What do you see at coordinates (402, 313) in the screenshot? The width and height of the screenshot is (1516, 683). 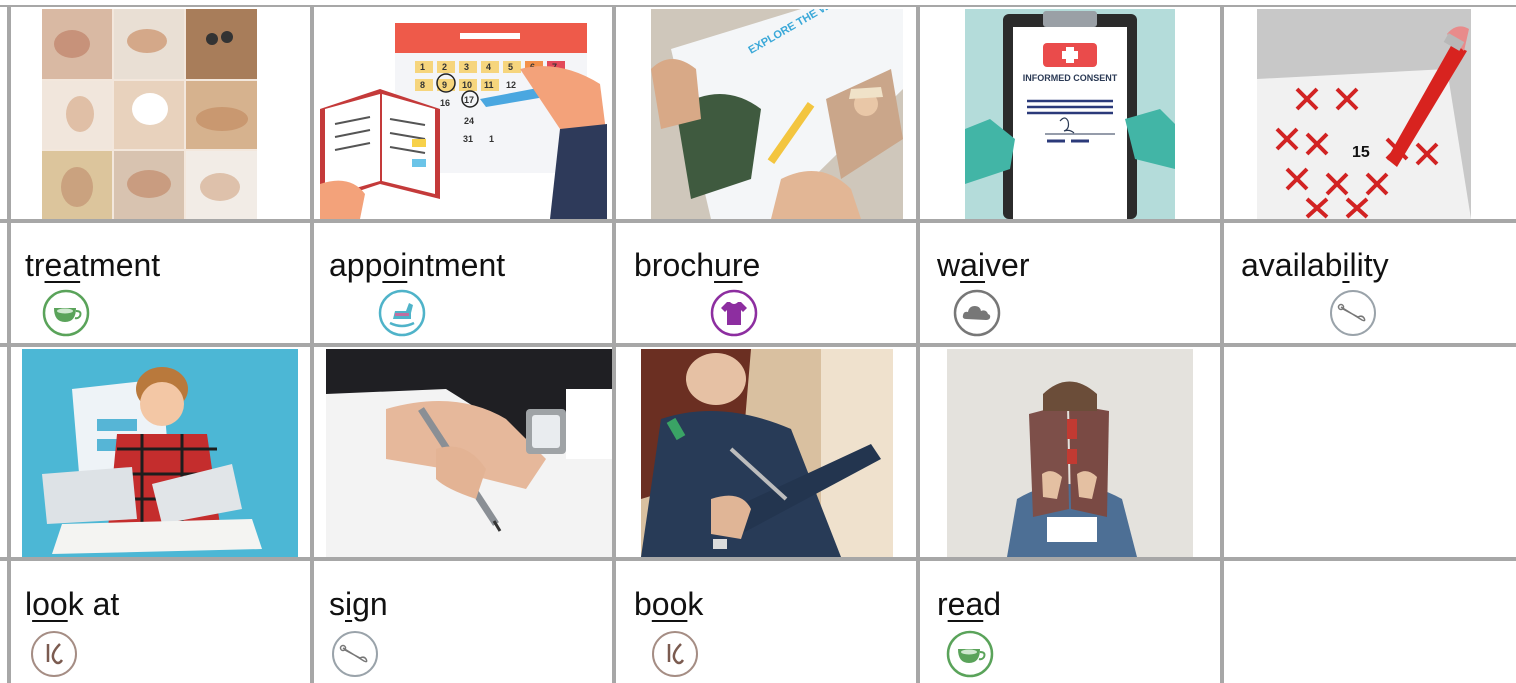 I see `rocking-horse-icon` at bounding box center [402, 313].